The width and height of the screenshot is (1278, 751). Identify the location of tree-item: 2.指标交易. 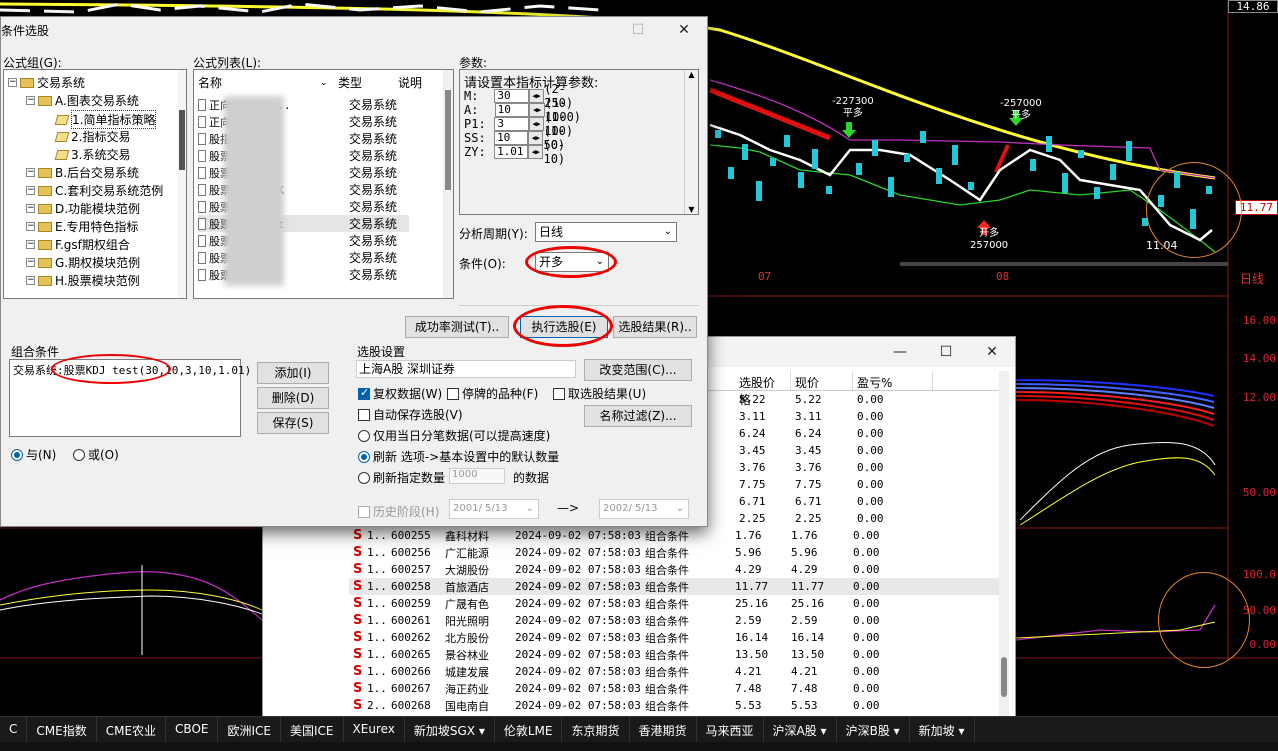
(87, 136).